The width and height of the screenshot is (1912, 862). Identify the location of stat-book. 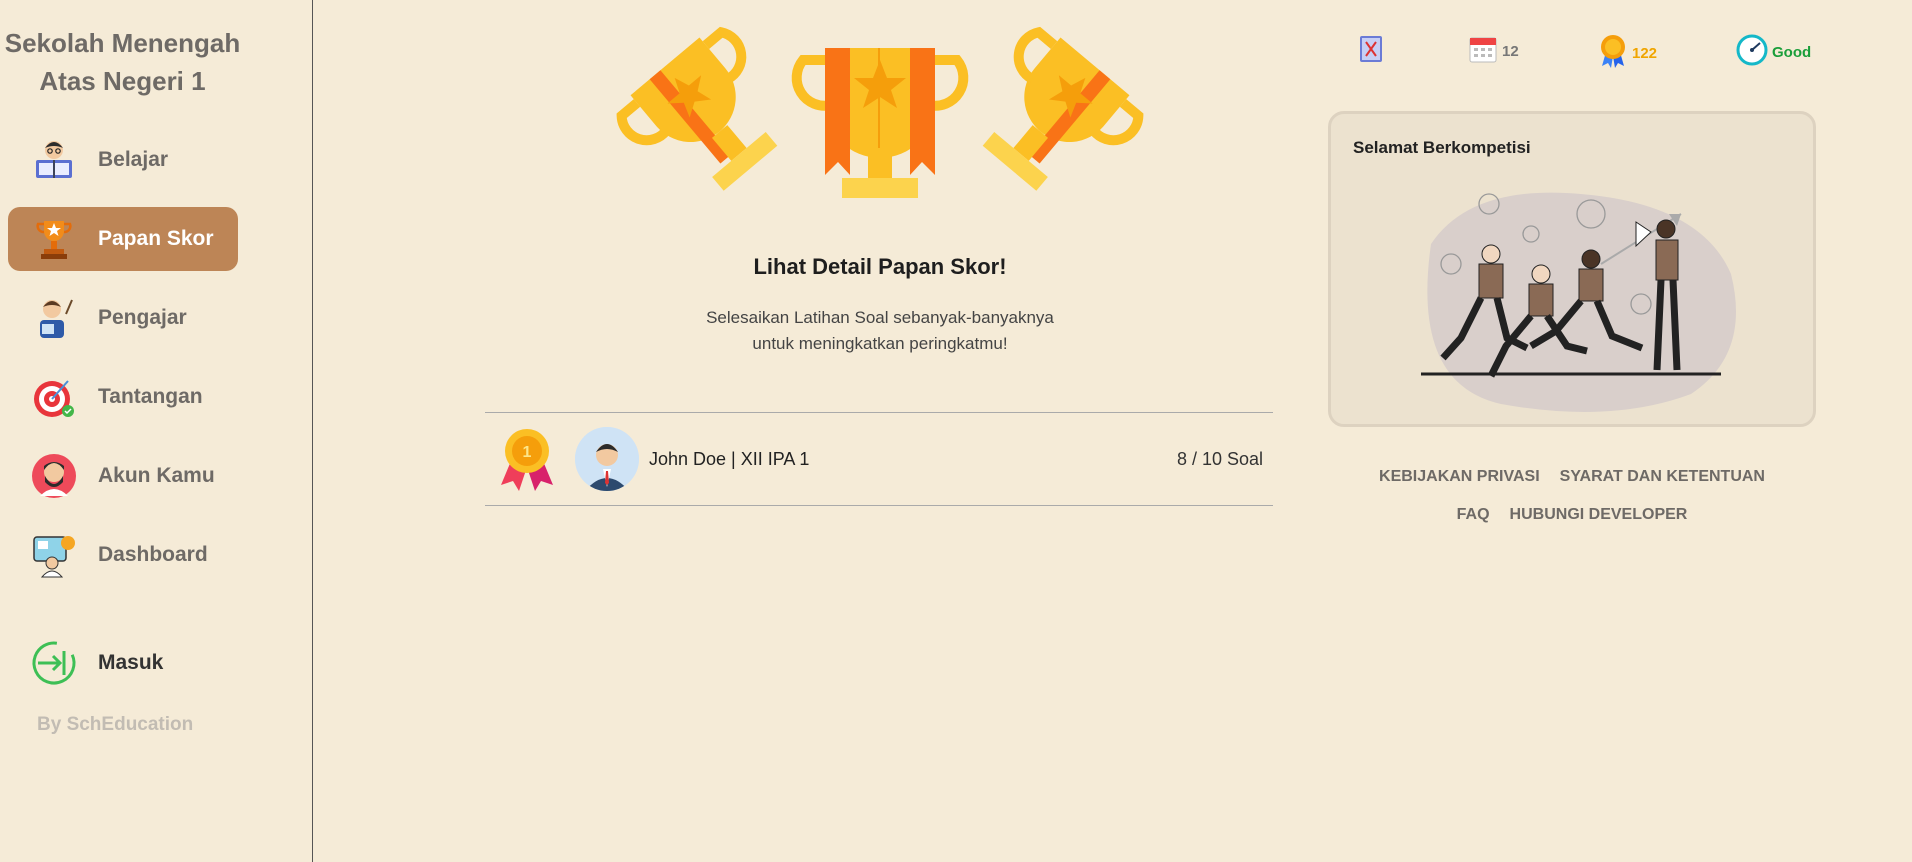
(1371, 51).